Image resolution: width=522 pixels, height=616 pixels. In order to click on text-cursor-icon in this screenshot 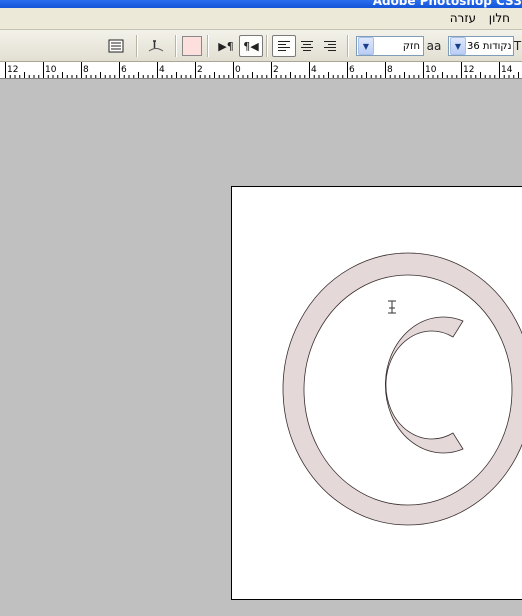, I will do `click(392, 307)`.